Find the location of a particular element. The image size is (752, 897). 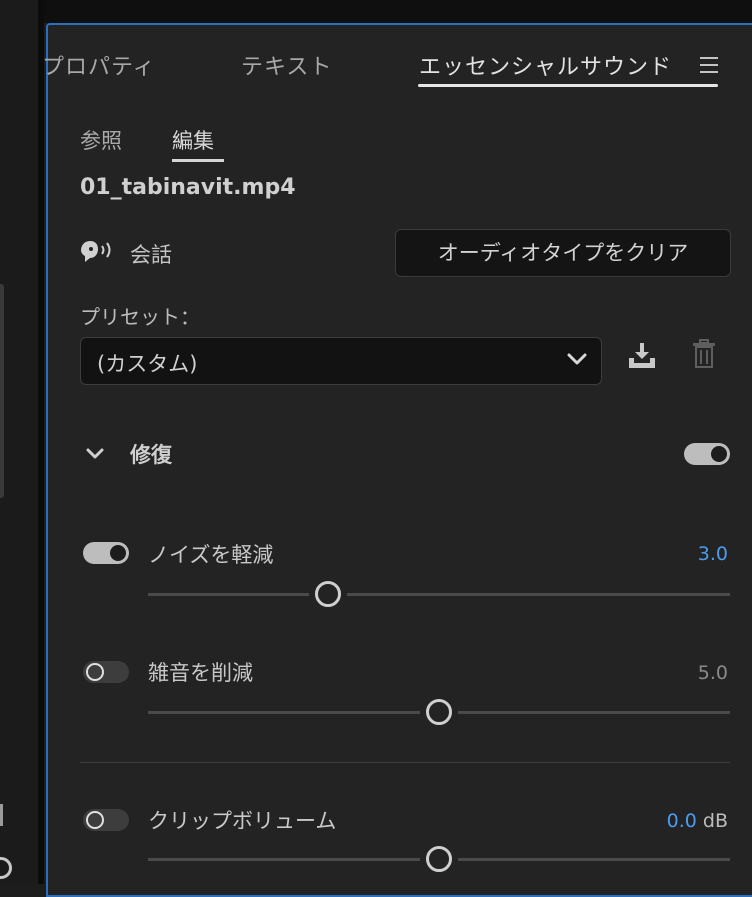

preset-value: (カスタム) is located at coordinates (147, 364).